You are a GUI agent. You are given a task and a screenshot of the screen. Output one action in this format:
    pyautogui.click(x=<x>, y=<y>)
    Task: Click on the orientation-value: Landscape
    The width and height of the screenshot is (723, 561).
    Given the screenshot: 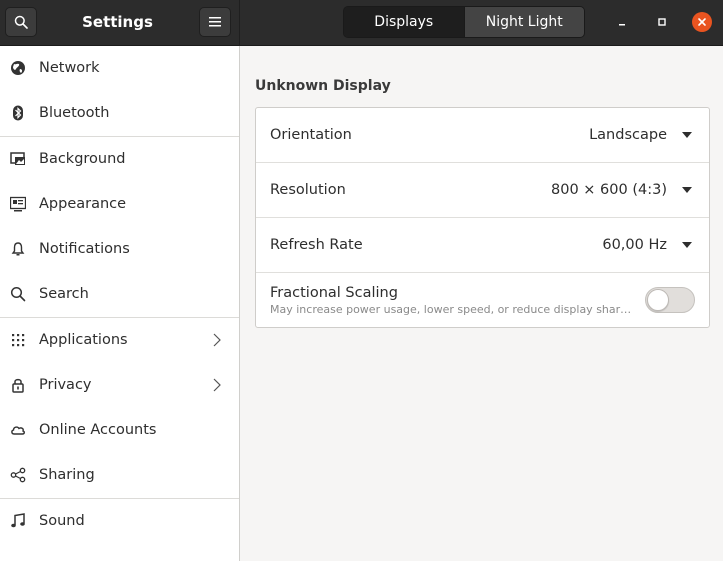 What is the action you would take?
    pyautogui.click(x=628, y=135)
    